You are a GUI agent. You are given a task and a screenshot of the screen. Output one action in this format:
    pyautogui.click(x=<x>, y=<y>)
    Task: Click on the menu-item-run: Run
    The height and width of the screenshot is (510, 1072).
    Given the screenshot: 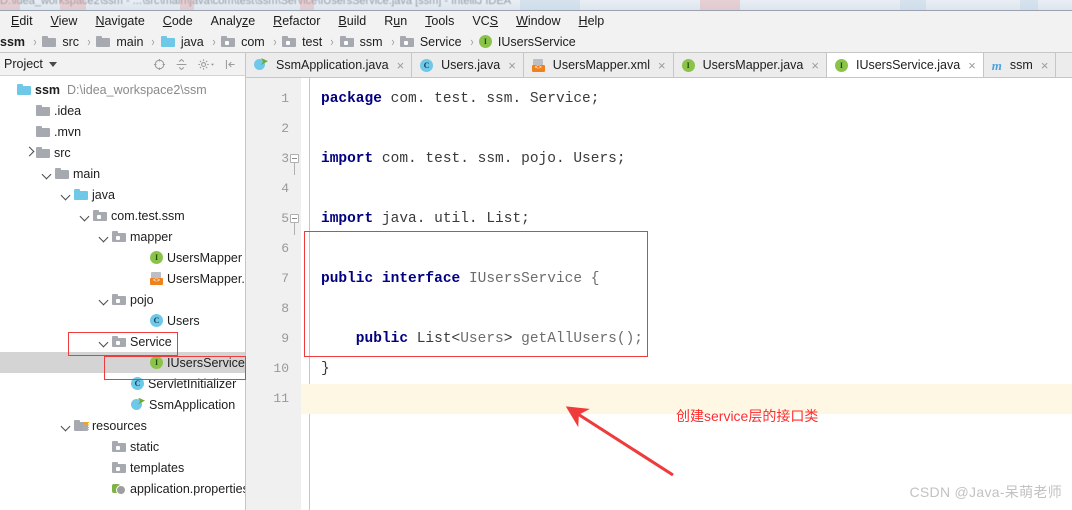 What is the action you would take?
    pyautogui.click(x=395, y=21)
    